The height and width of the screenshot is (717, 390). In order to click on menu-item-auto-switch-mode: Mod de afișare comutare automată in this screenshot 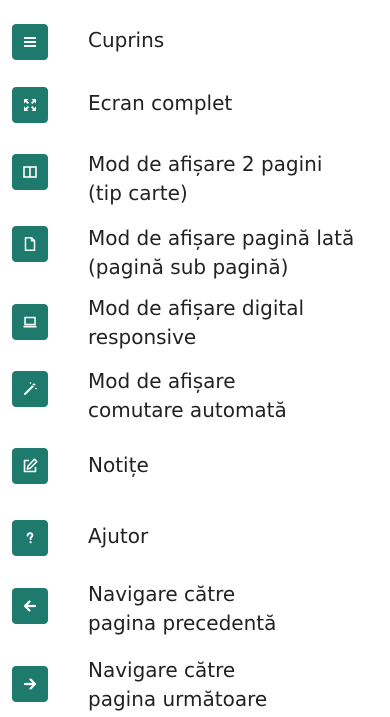, I will do `click(195, 396)`.